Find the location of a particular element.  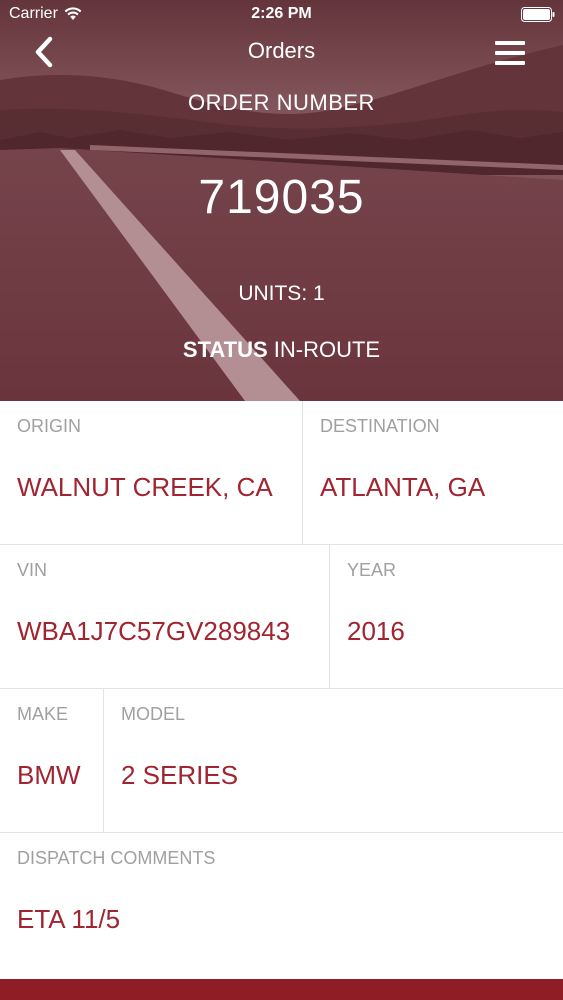

dispatch-comments-cell: DISPATCH COMMENTS ETA 11/5 is located at coordinates (281, 904).